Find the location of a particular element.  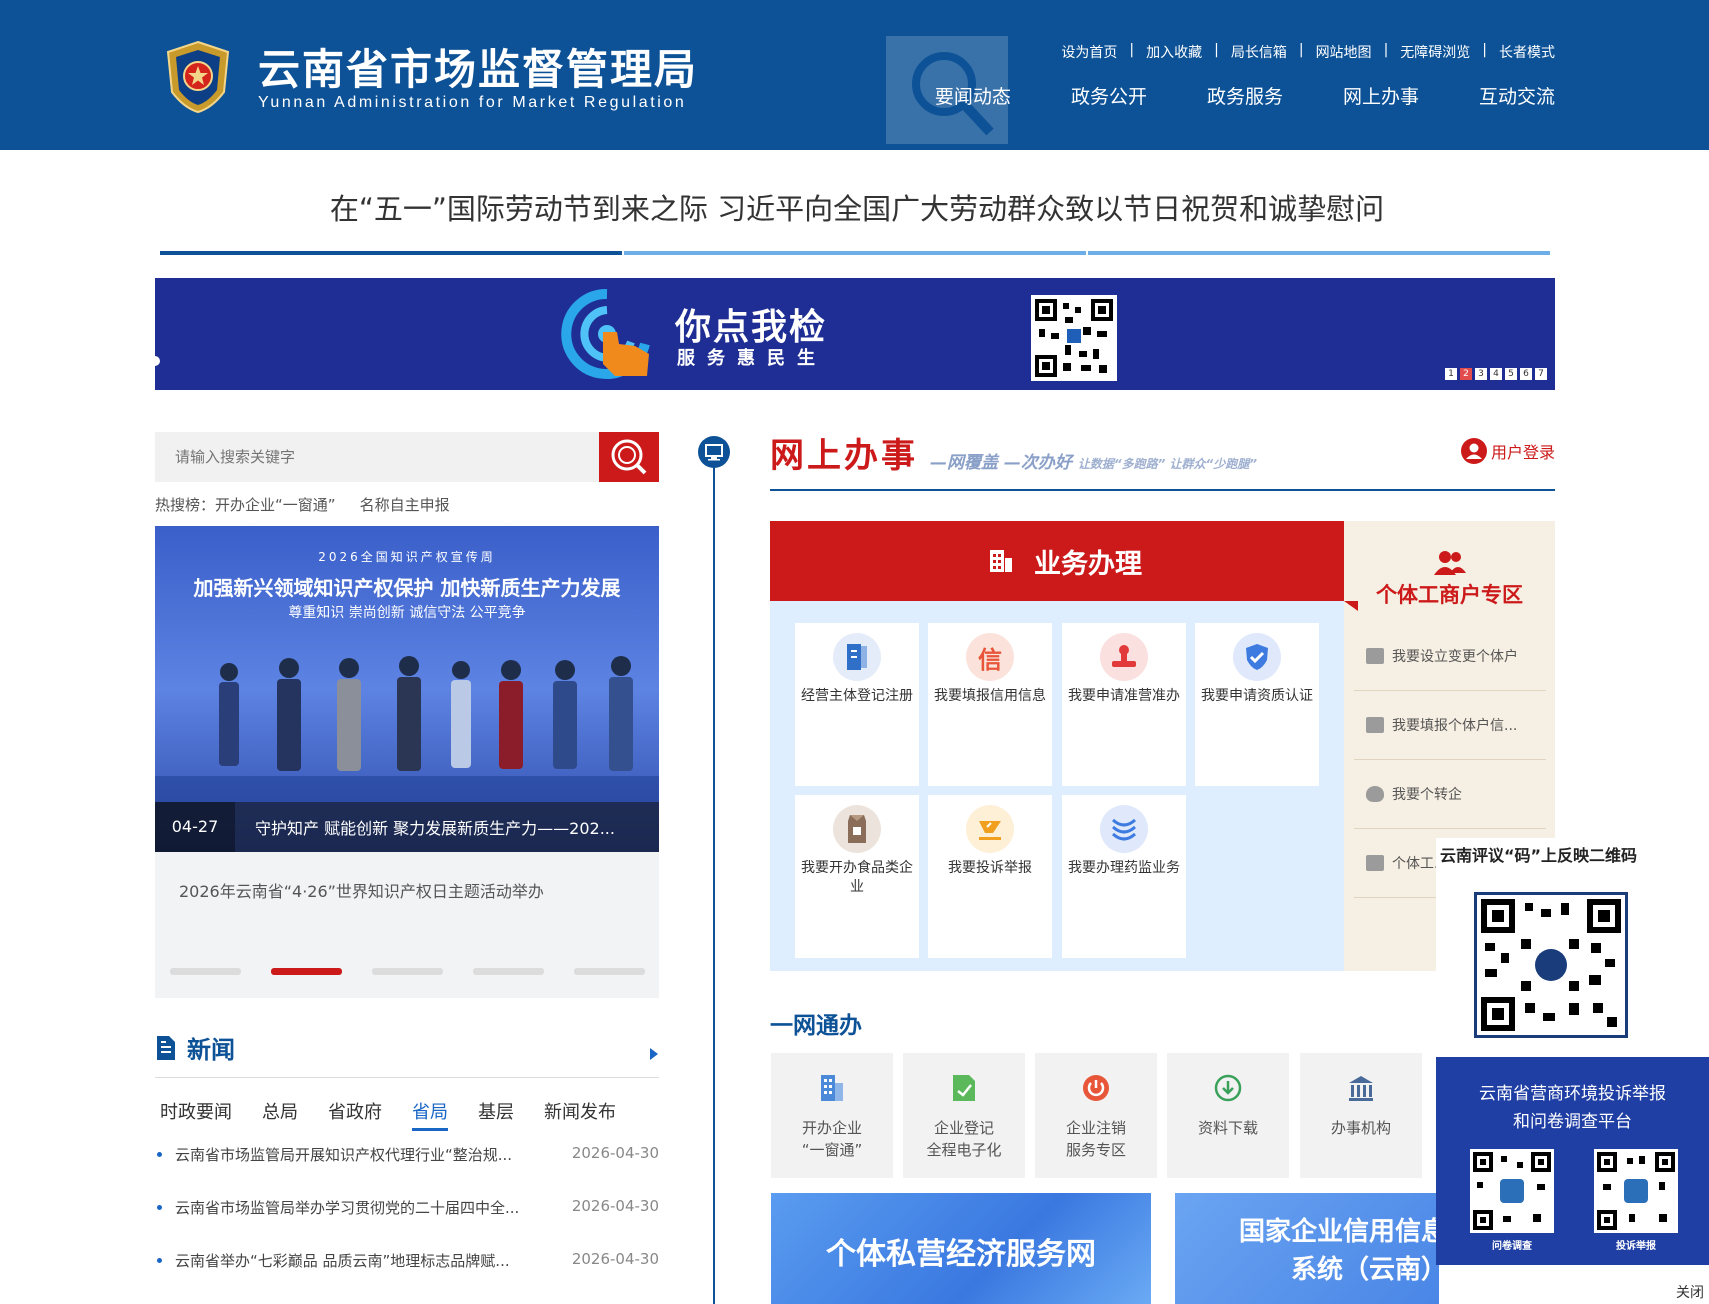

individual-item-convert: 我要个转企 is located at coordinates (1450, 794).